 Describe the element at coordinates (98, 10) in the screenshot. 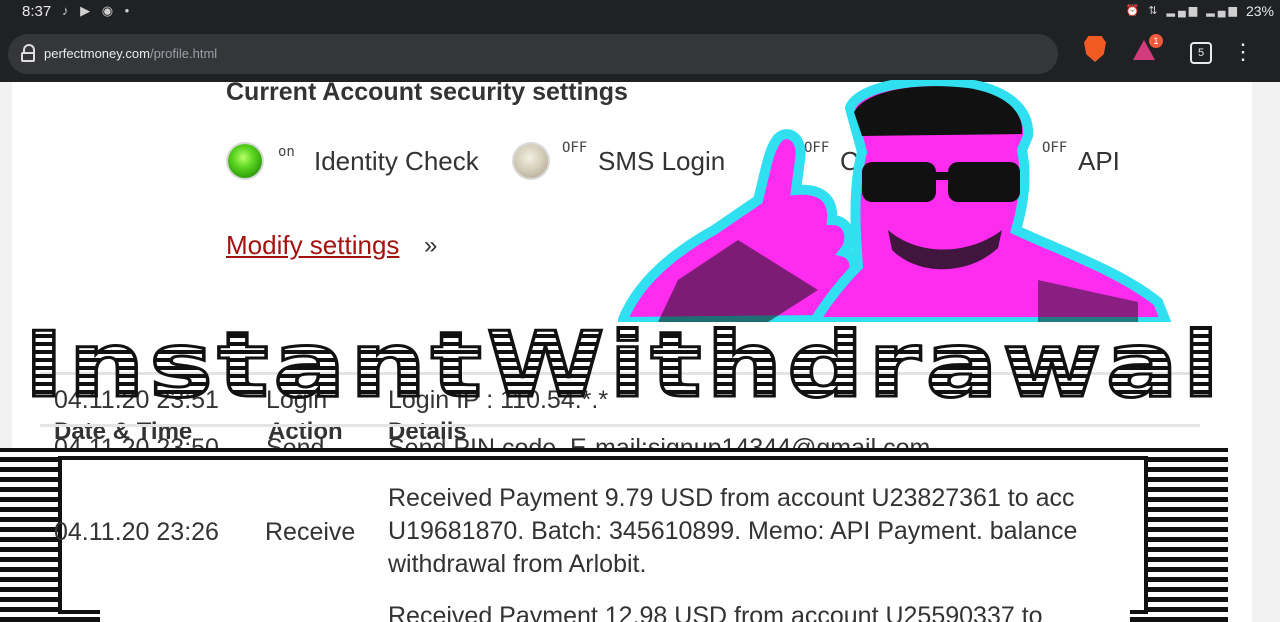

I see `notification-icons: ♪ ▶ ◉ •` at that location.